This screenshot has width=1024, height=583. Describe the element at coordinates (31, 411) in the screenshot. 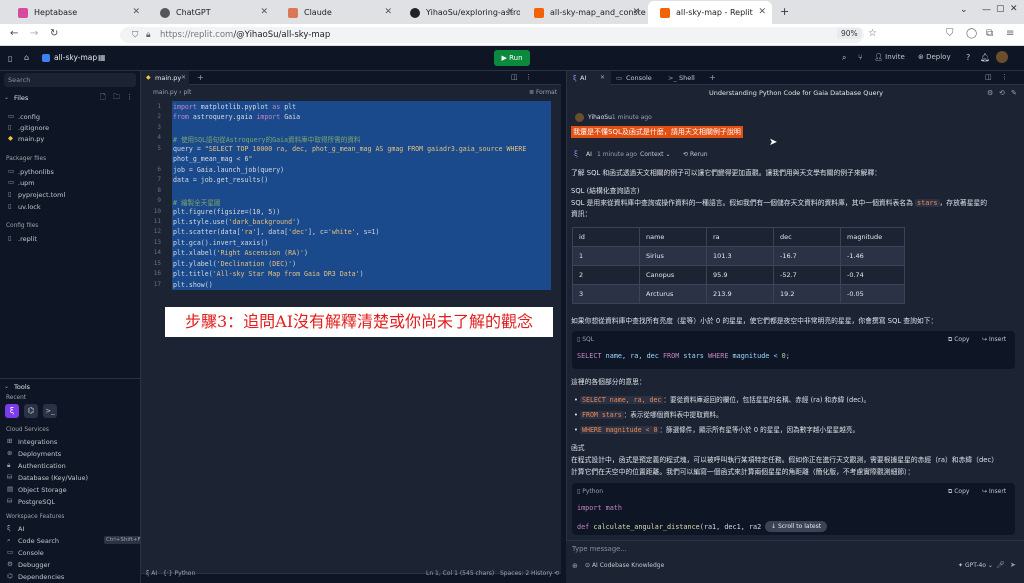

I see `packages-tool-icon: ⌬` at that location.